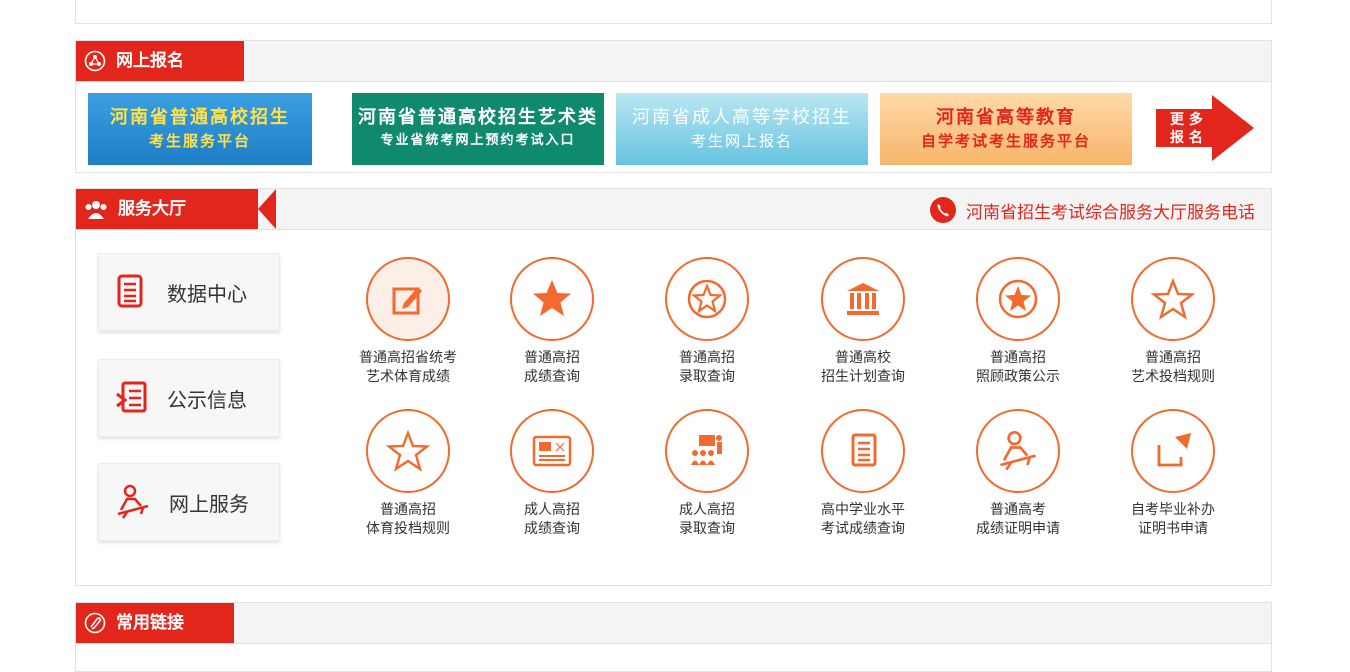 The image size is (1350, 672). I want to click on id-card-icon, so click(552, 451).